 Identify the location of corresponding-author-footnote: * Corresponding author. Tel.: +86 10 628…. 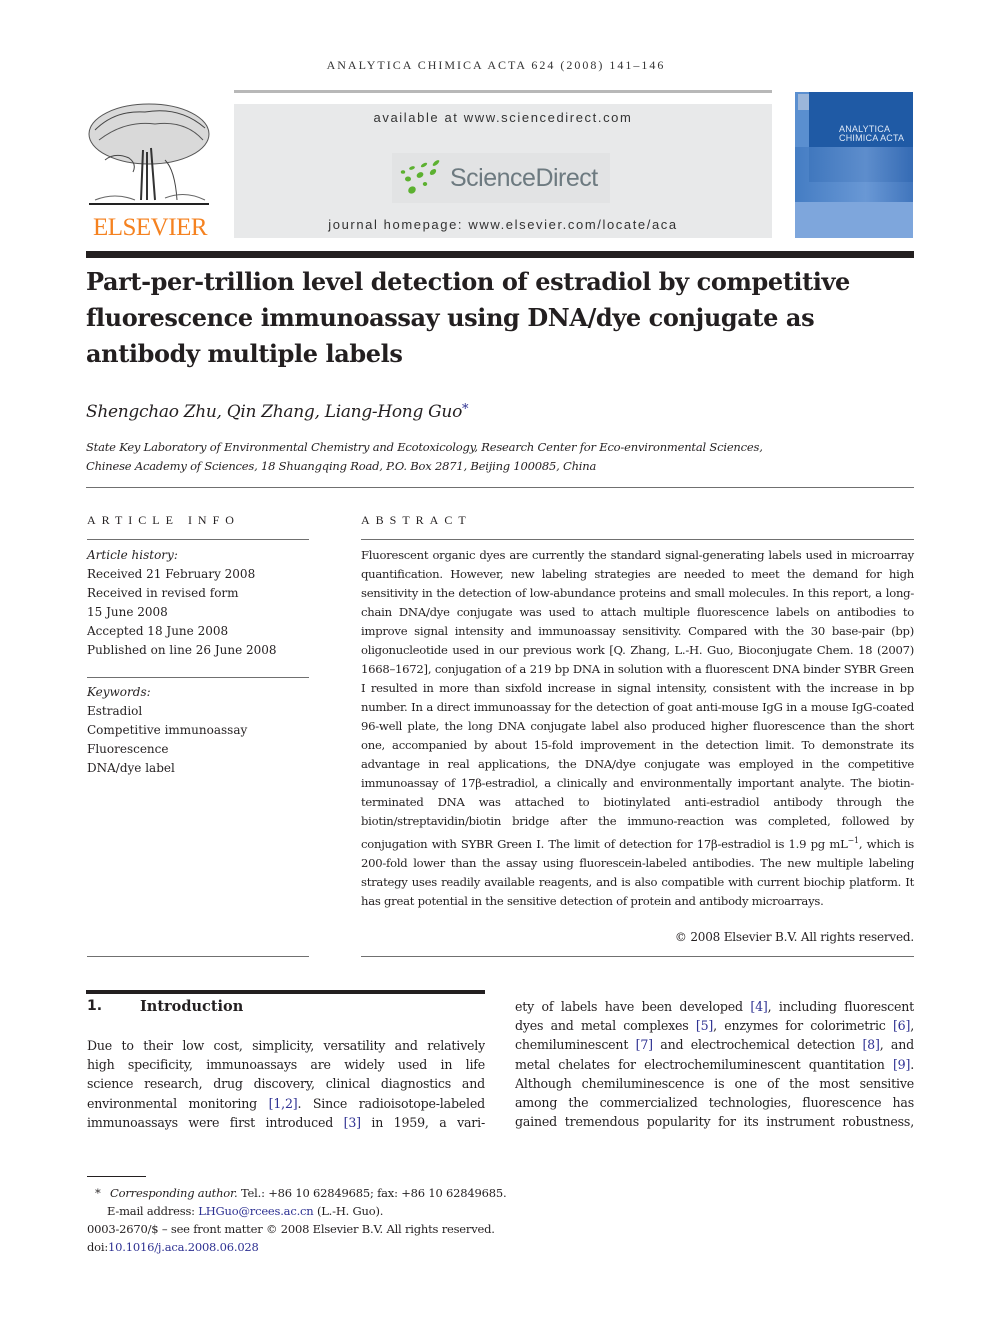
(301, 1193).